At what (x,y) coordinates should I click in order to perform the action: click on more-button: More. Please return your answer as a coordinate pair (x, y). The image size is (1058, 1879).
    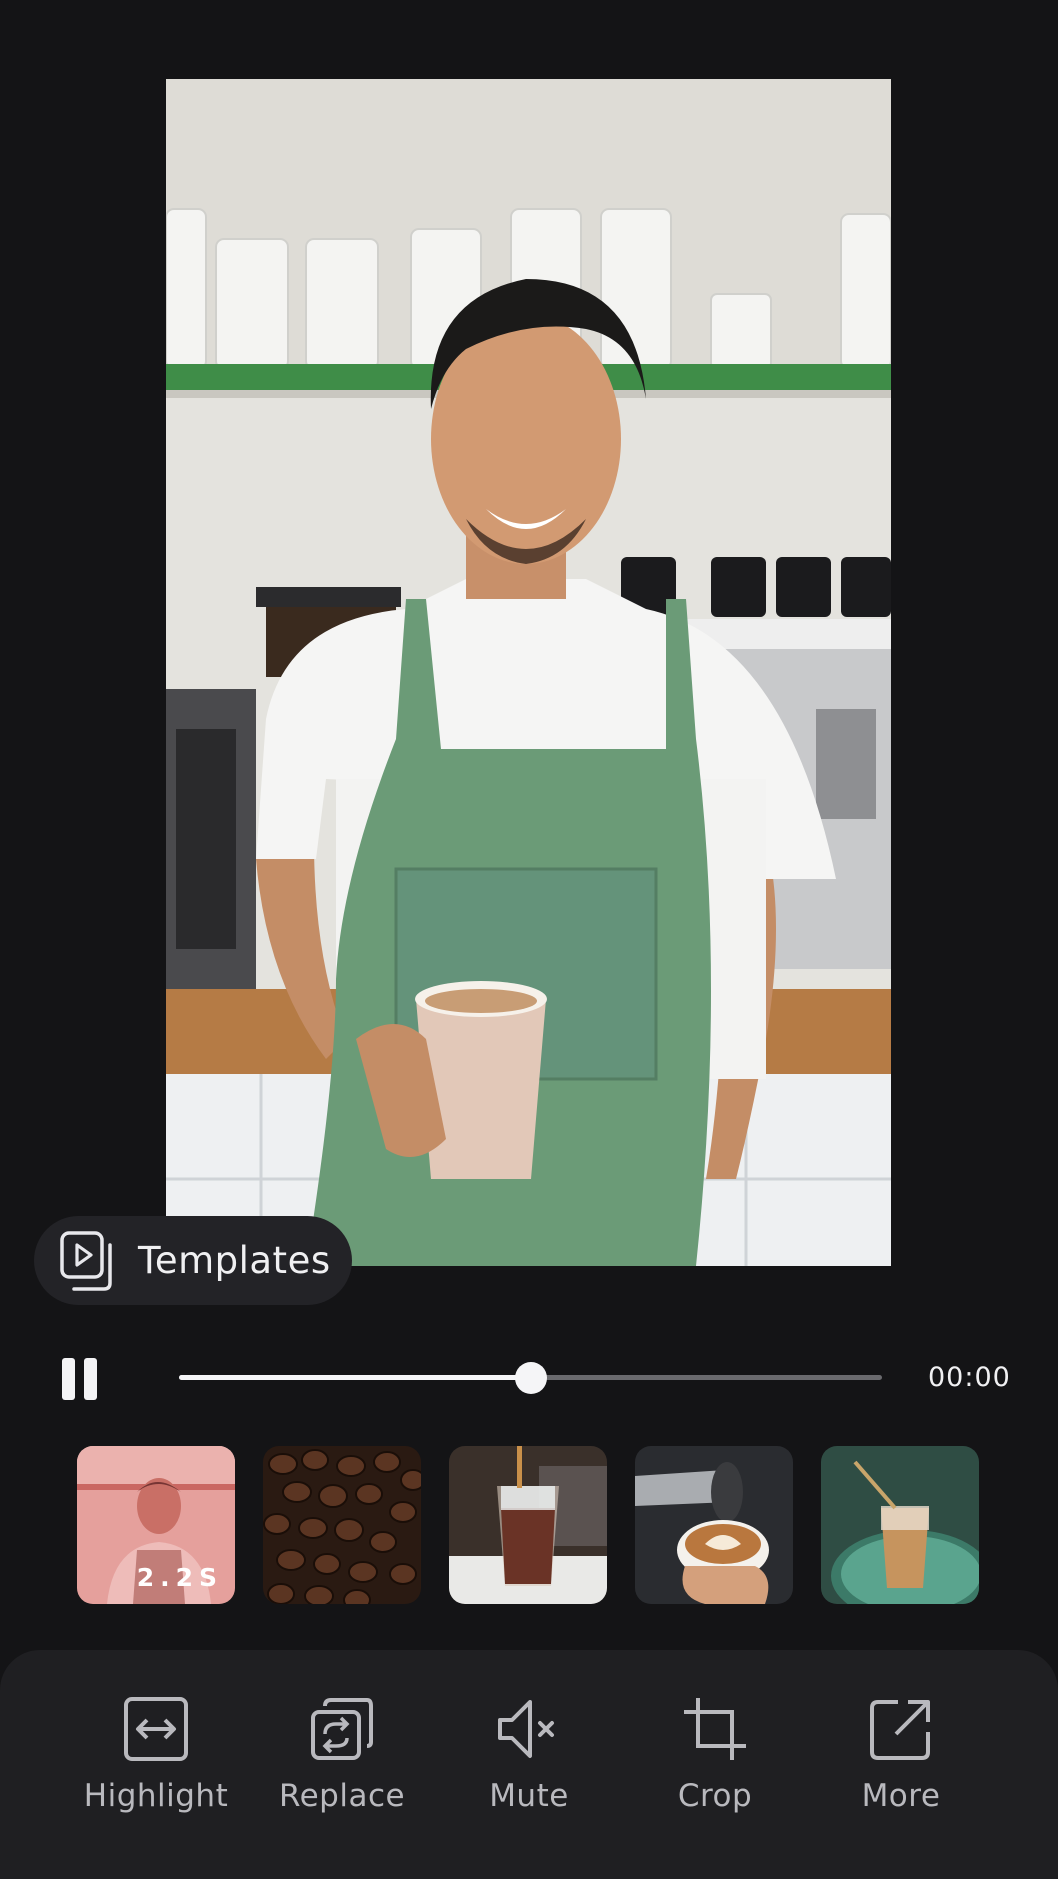
    Looking at the image, I should click on (901, 1766).